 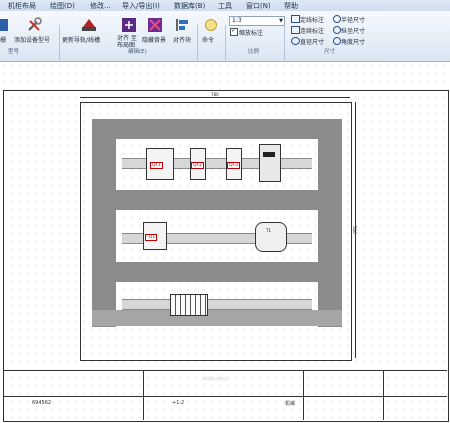 I want to click on group-label-type: 型号, so click(x=14, y=52).